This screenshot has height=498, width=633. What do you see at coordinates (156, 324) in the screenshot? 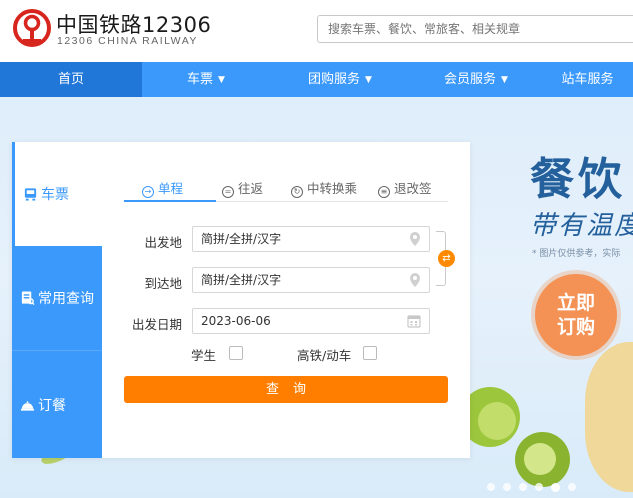
I see `date-label: 出发日期` at bounding box center [156, 324].